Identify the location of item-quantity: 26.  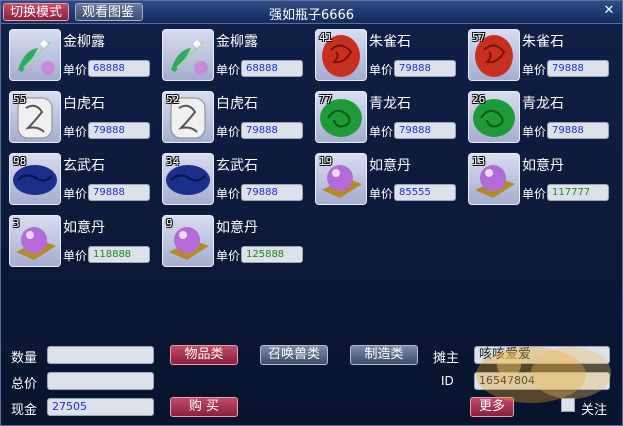
(479, 99).